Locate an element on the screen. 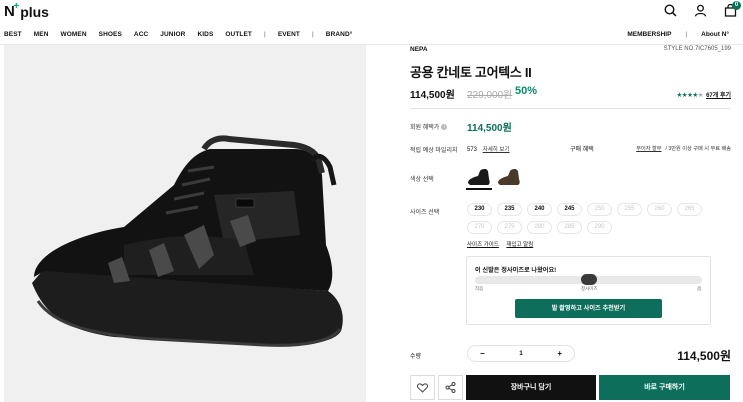  nav-item-women: WOMEN is located at coordinates (74, 34).